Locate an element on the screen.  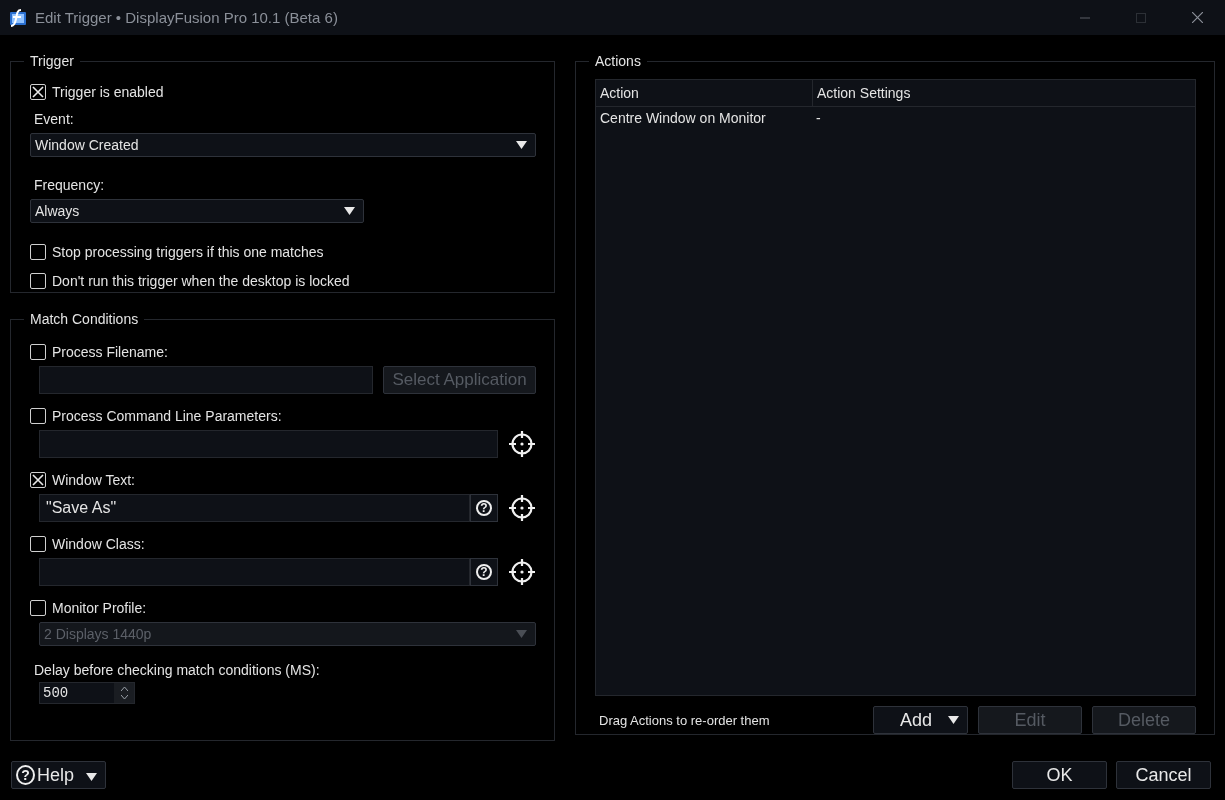
hint-text: Drag Actions to re-order them is located at coordinates (684, 720).